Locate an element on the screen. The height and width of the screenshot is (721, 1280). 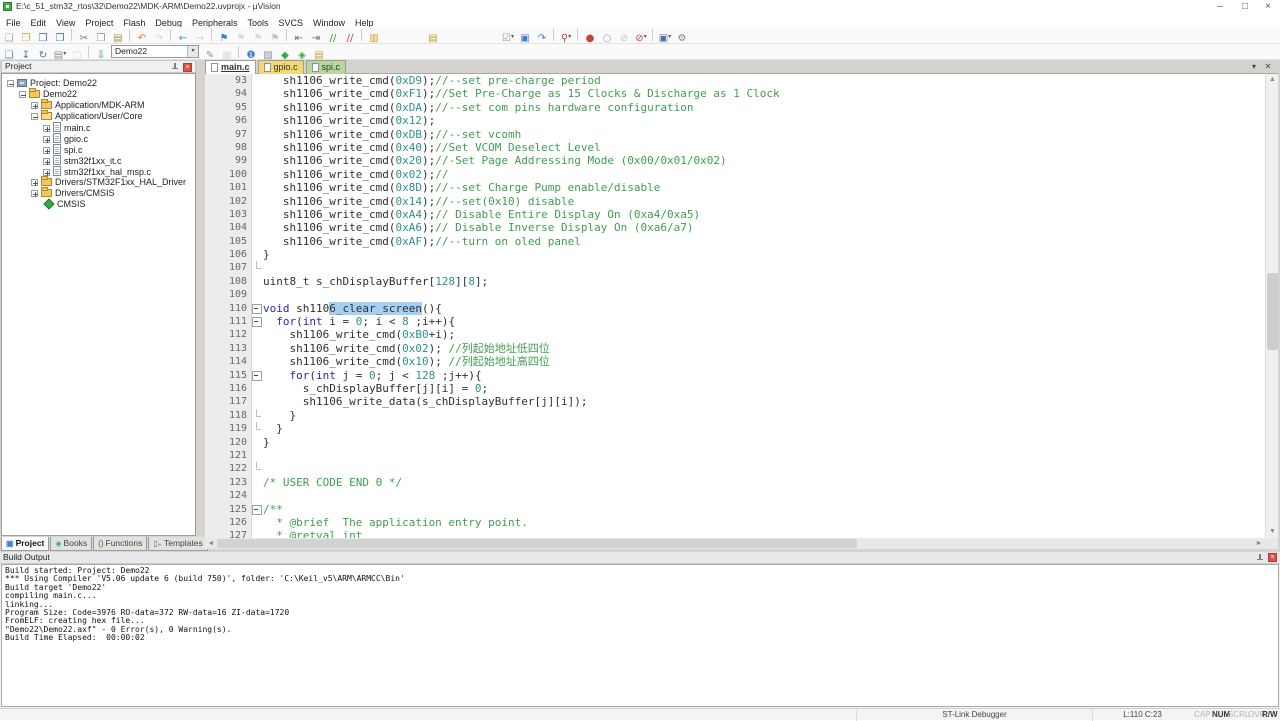
scroll-down-icon: ▼ is located at coordinates (1272, 532).